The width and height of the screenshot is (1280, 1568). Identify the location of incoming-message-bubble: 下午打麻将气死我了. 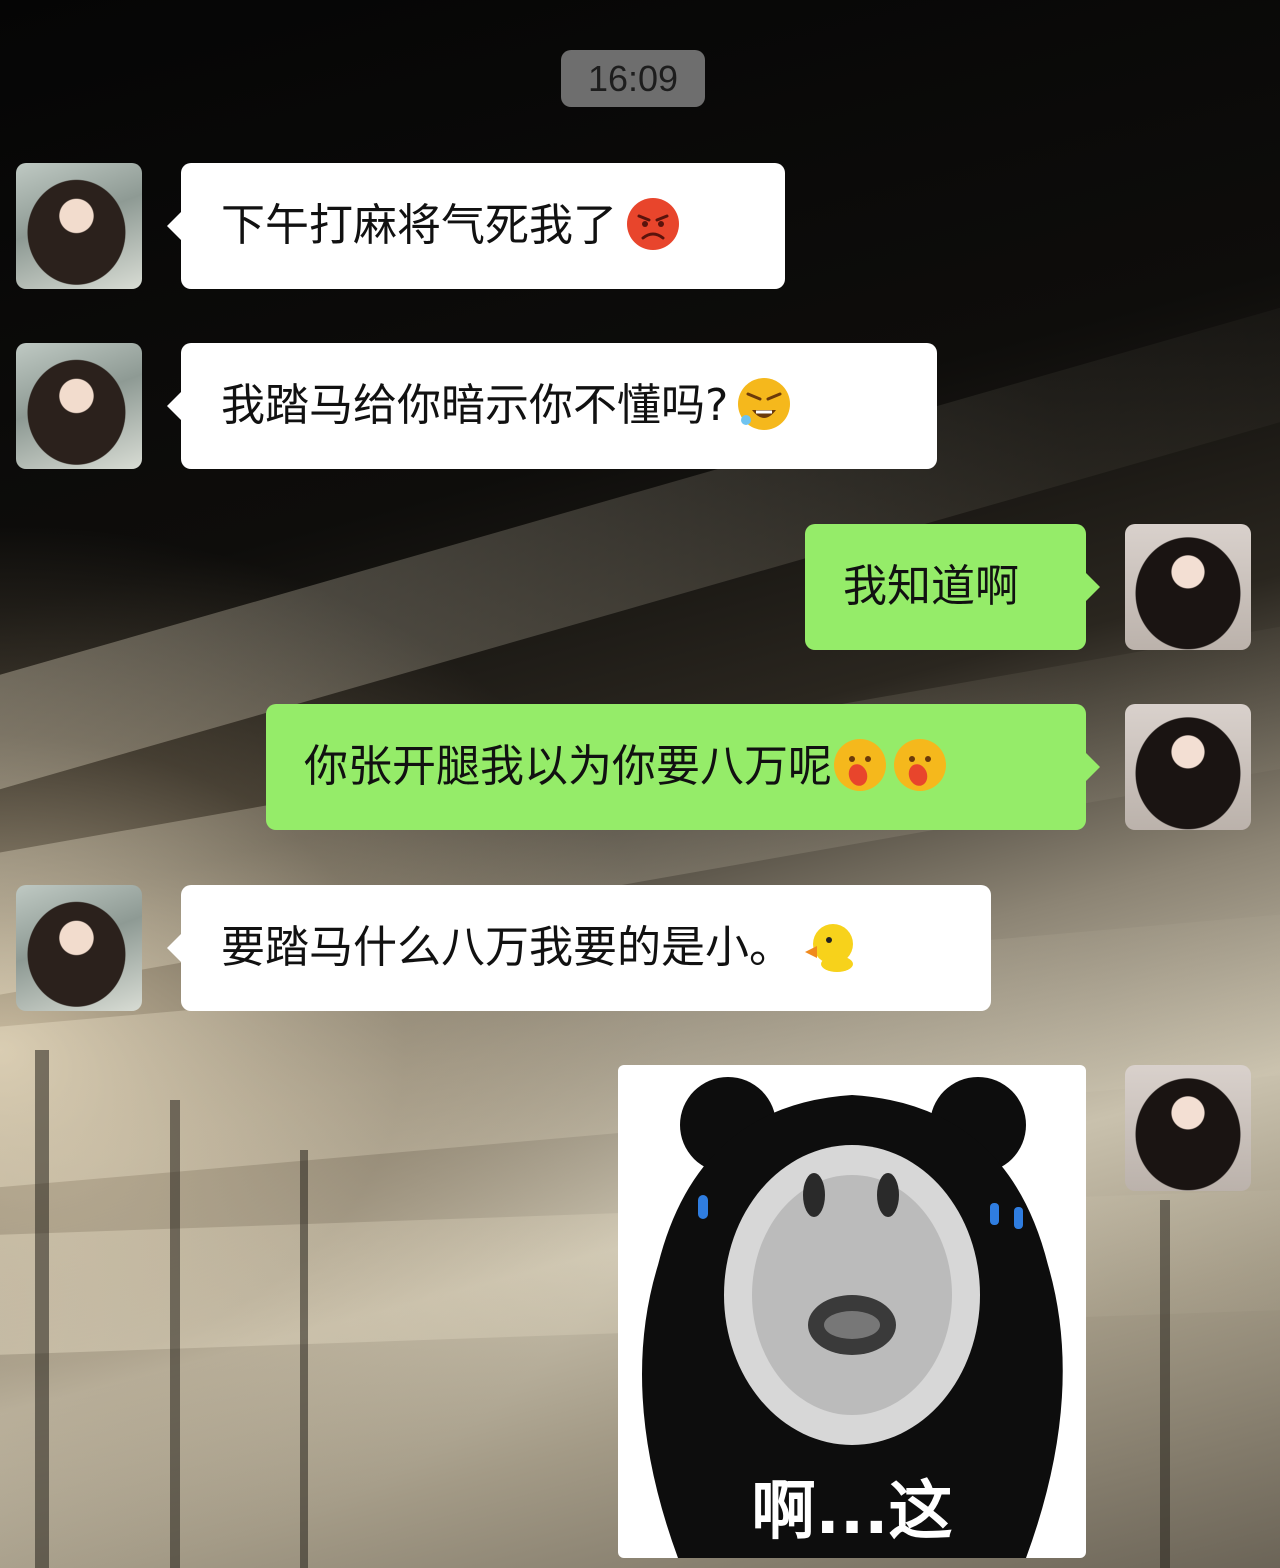
(476, 226).